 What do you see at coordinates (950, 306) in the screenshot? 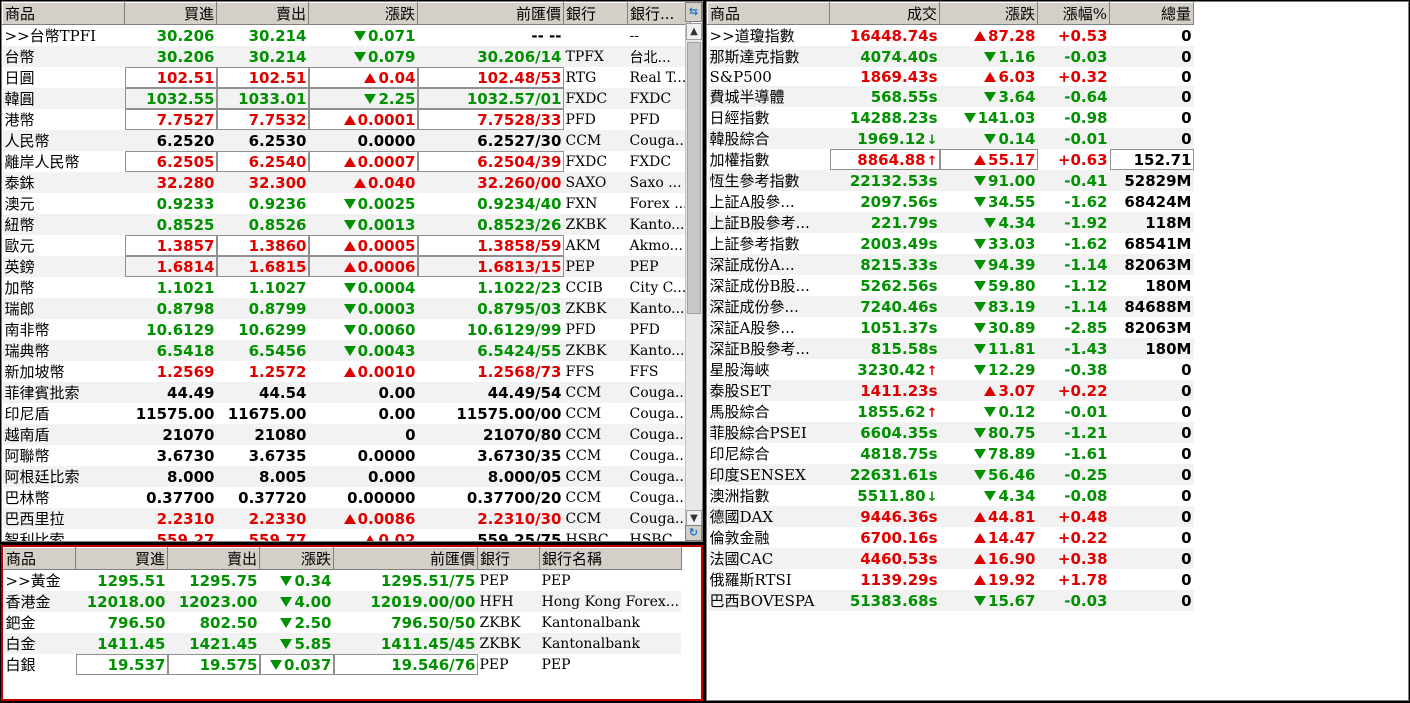
I see `table-row: 深証成份參... 7240.46s 83.19 -1.14 84688M` at bounding box center [950, 306].